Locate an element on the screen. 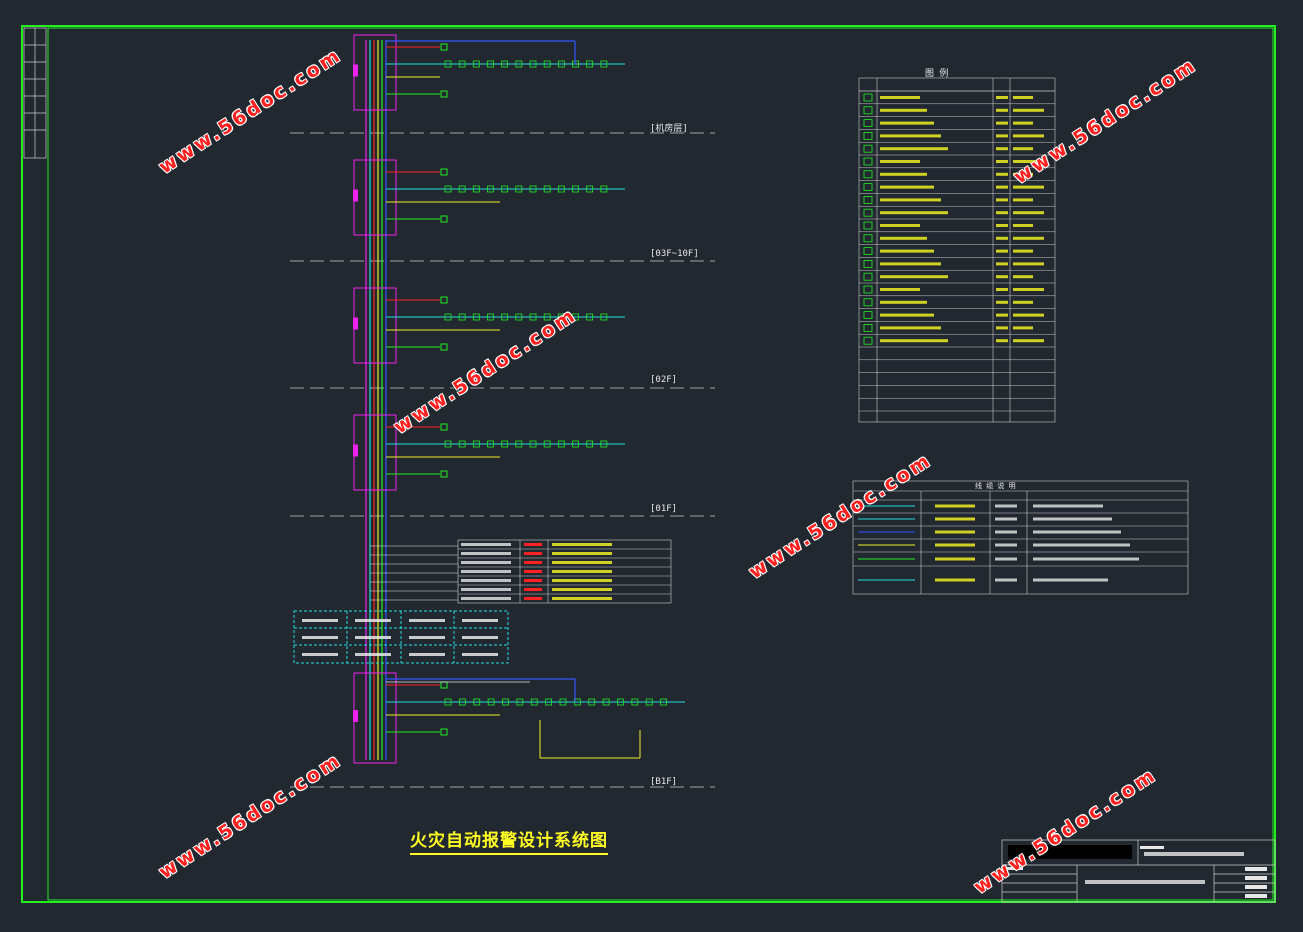 The height and width of the screenshot is (932, 1303). cable-heading: 线 缆 说 明 is located at coordinates (995, 486).